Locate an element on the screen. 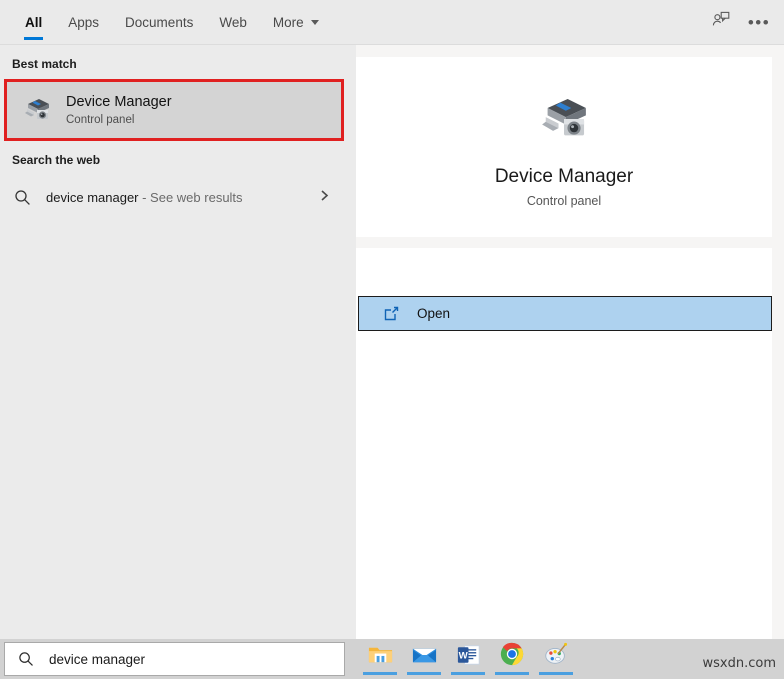 The height and width of the screenshot is (679, 784). preview-subtitle: Control panel is located at coordinates (564, 200).